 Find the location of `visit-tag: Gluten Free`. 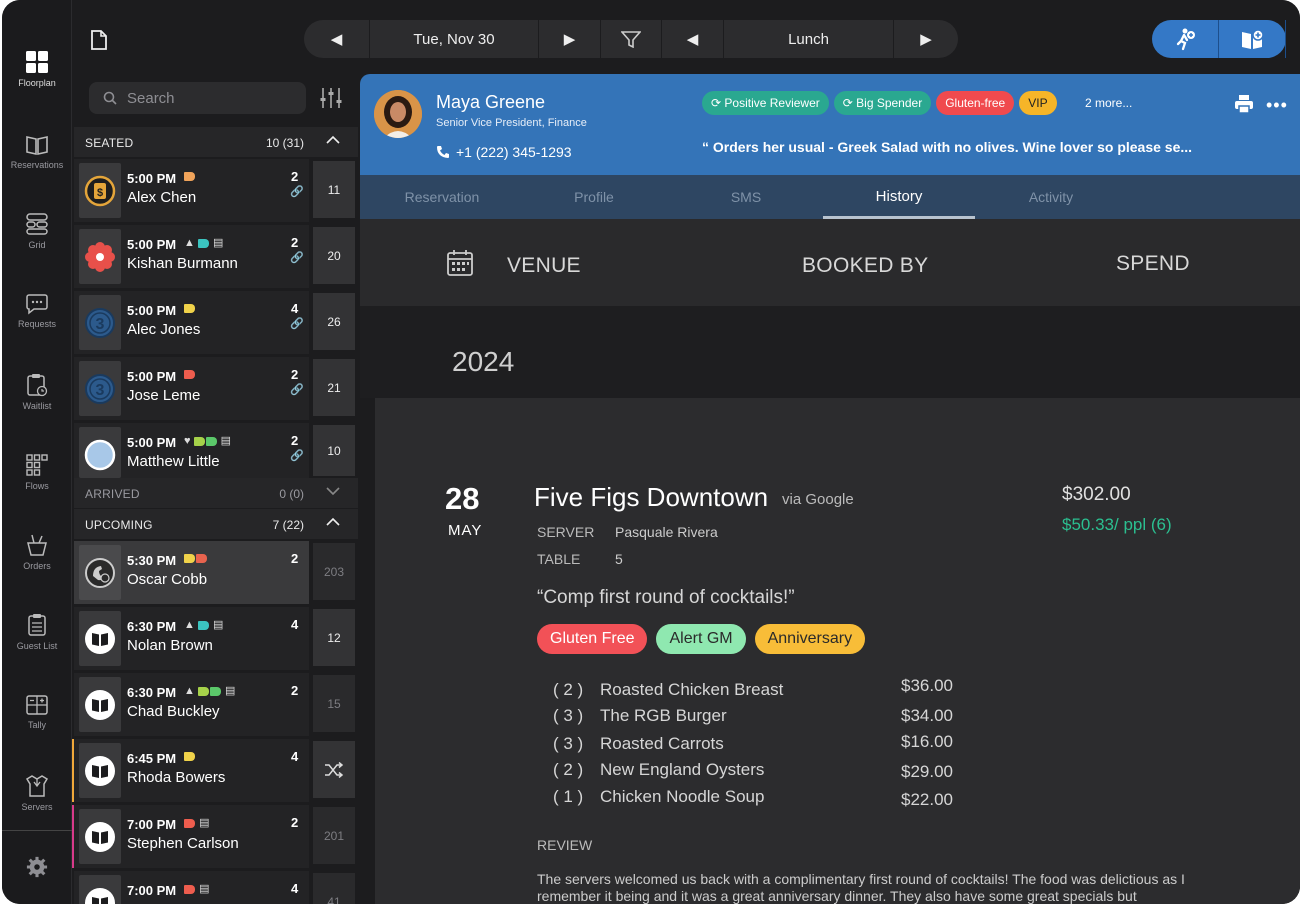

visit-tag: Gluten Free is located at coordinates (592, 639).